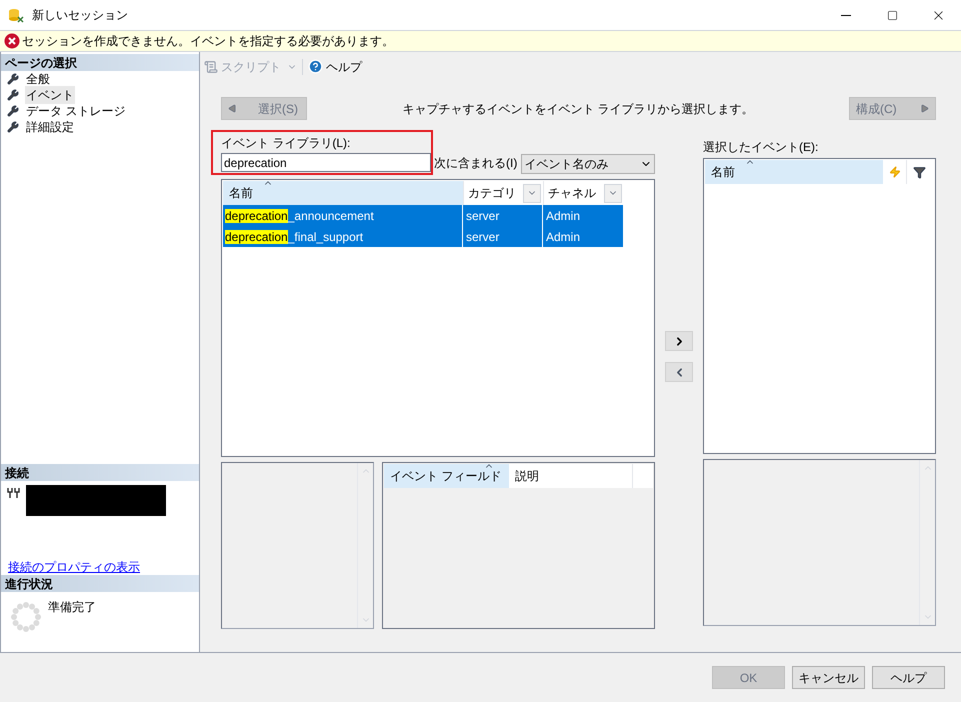 The width and height of the screenshot is (961, 702). What do you see at coordinates (846, 15) in the screenshot?
I see `minimize-icon` at bounding box center [846, 15].